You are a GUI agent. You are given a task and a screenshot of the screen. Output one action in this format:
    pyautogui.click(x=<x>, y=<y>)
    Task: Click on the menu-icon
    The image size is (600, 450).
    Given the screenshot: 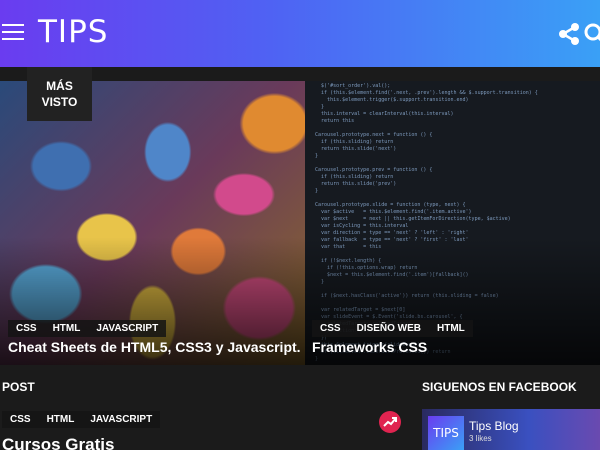 What is the action you would take?
    pyautogui.click(x=13, y=32)
    